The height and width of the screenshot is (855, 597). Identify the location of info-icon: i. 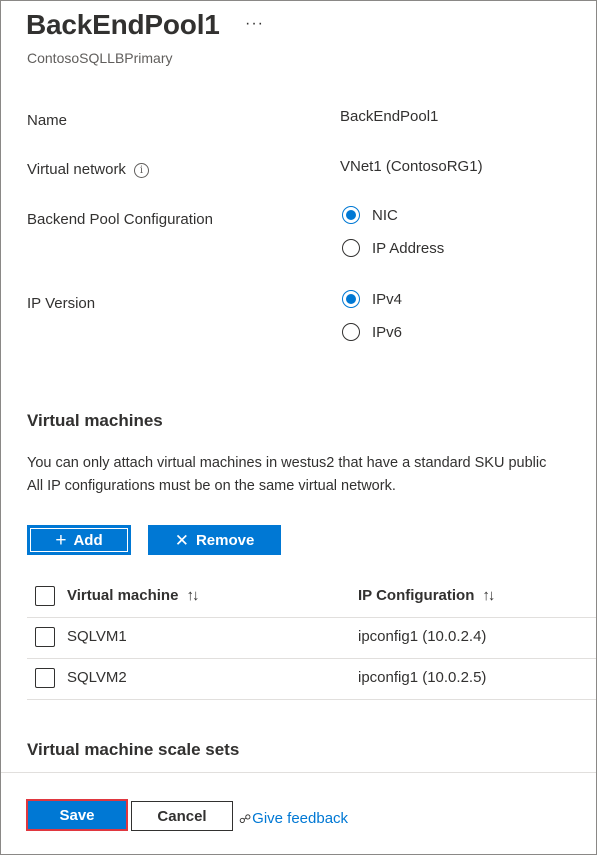
(141, 170).